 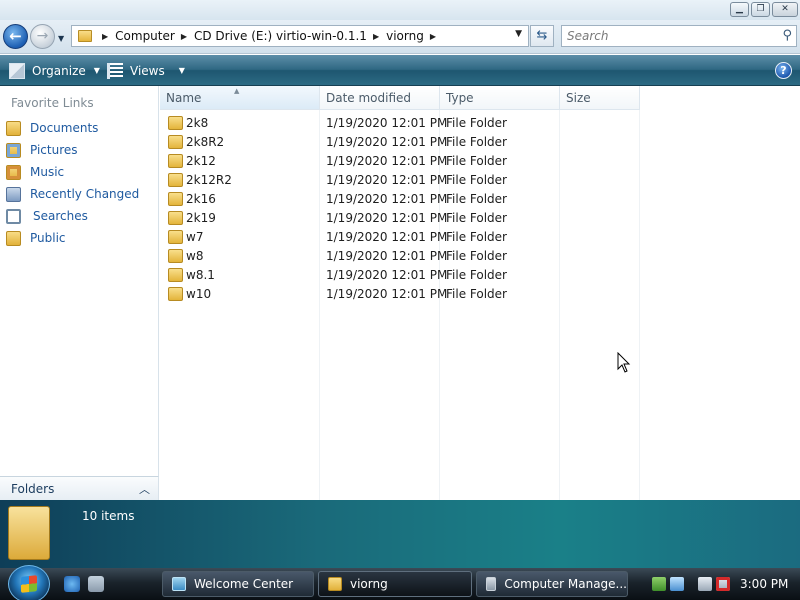 What do you see at coordinates (47, 172) in the screenshot?
I see `favorite-link-label: Music` at bounding box center [47, 172].